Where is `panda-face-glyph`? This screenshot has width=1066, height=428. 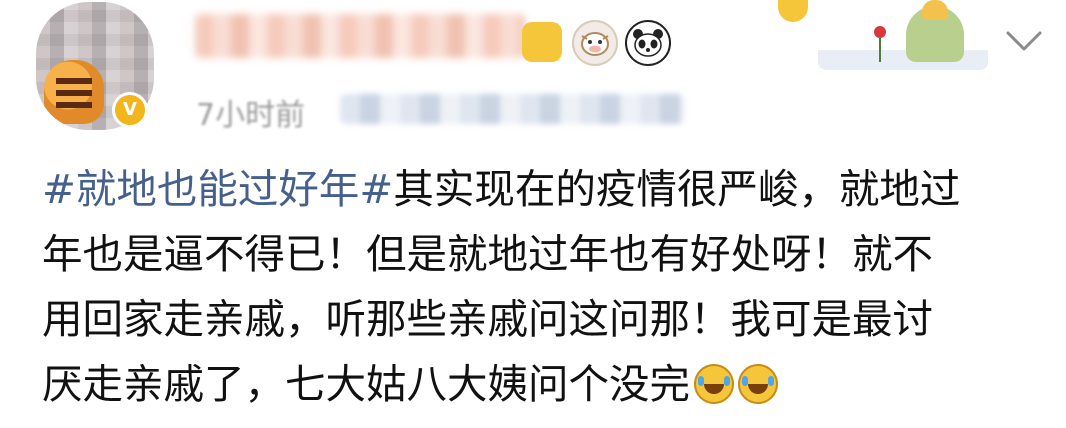
panda-face-glyph is located at coordinates (648, 43).